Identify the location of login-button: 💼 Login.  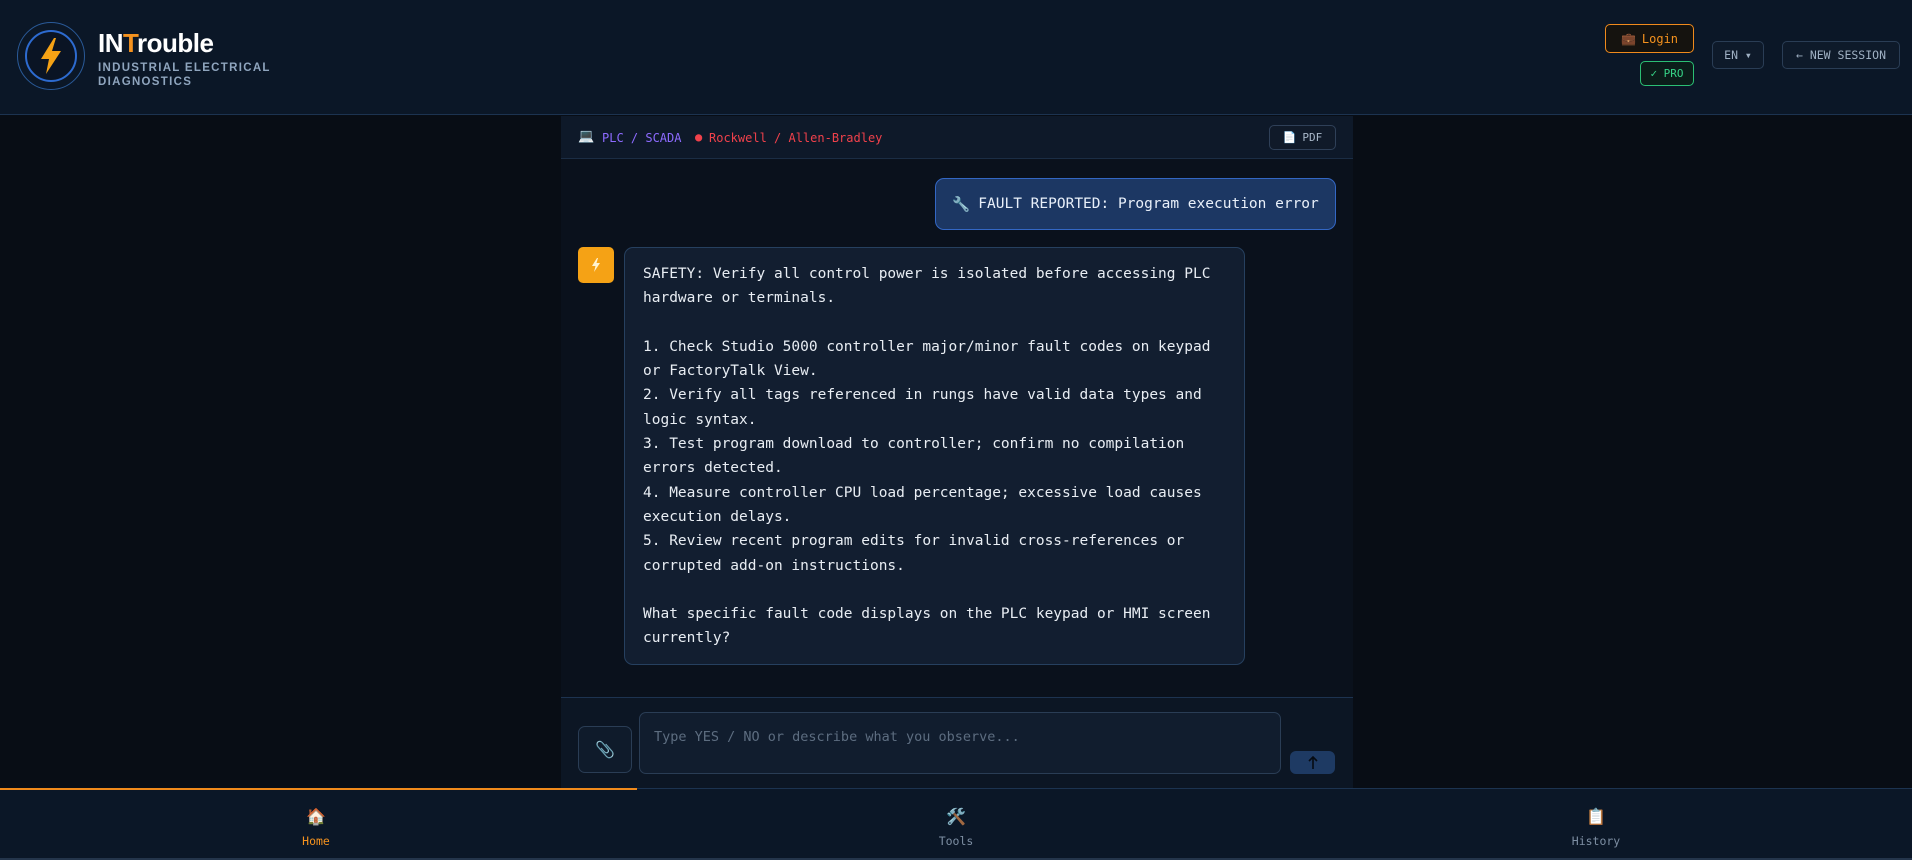
(1649, 38).